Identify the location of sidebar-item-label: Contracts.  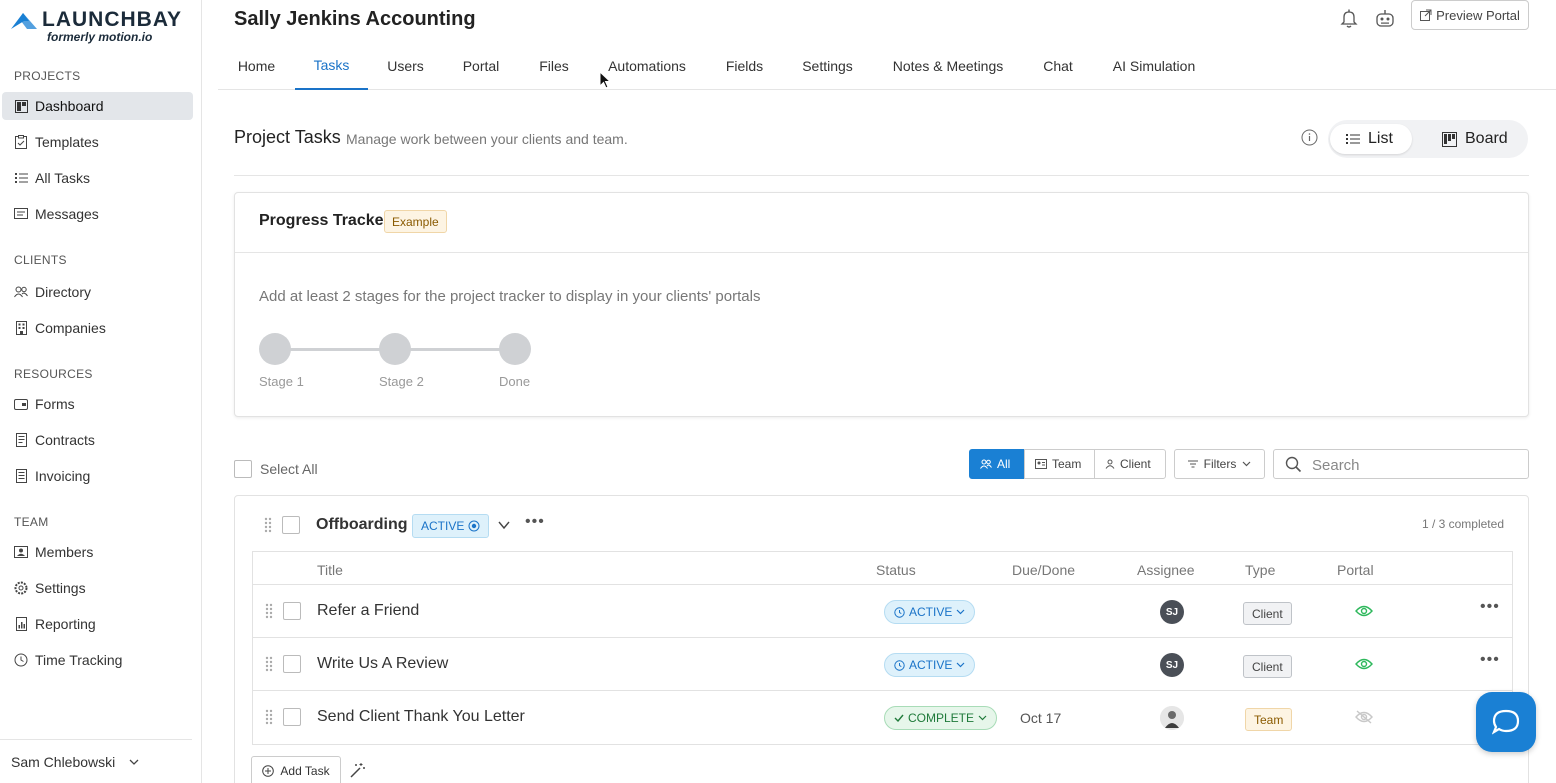
(65, 440).